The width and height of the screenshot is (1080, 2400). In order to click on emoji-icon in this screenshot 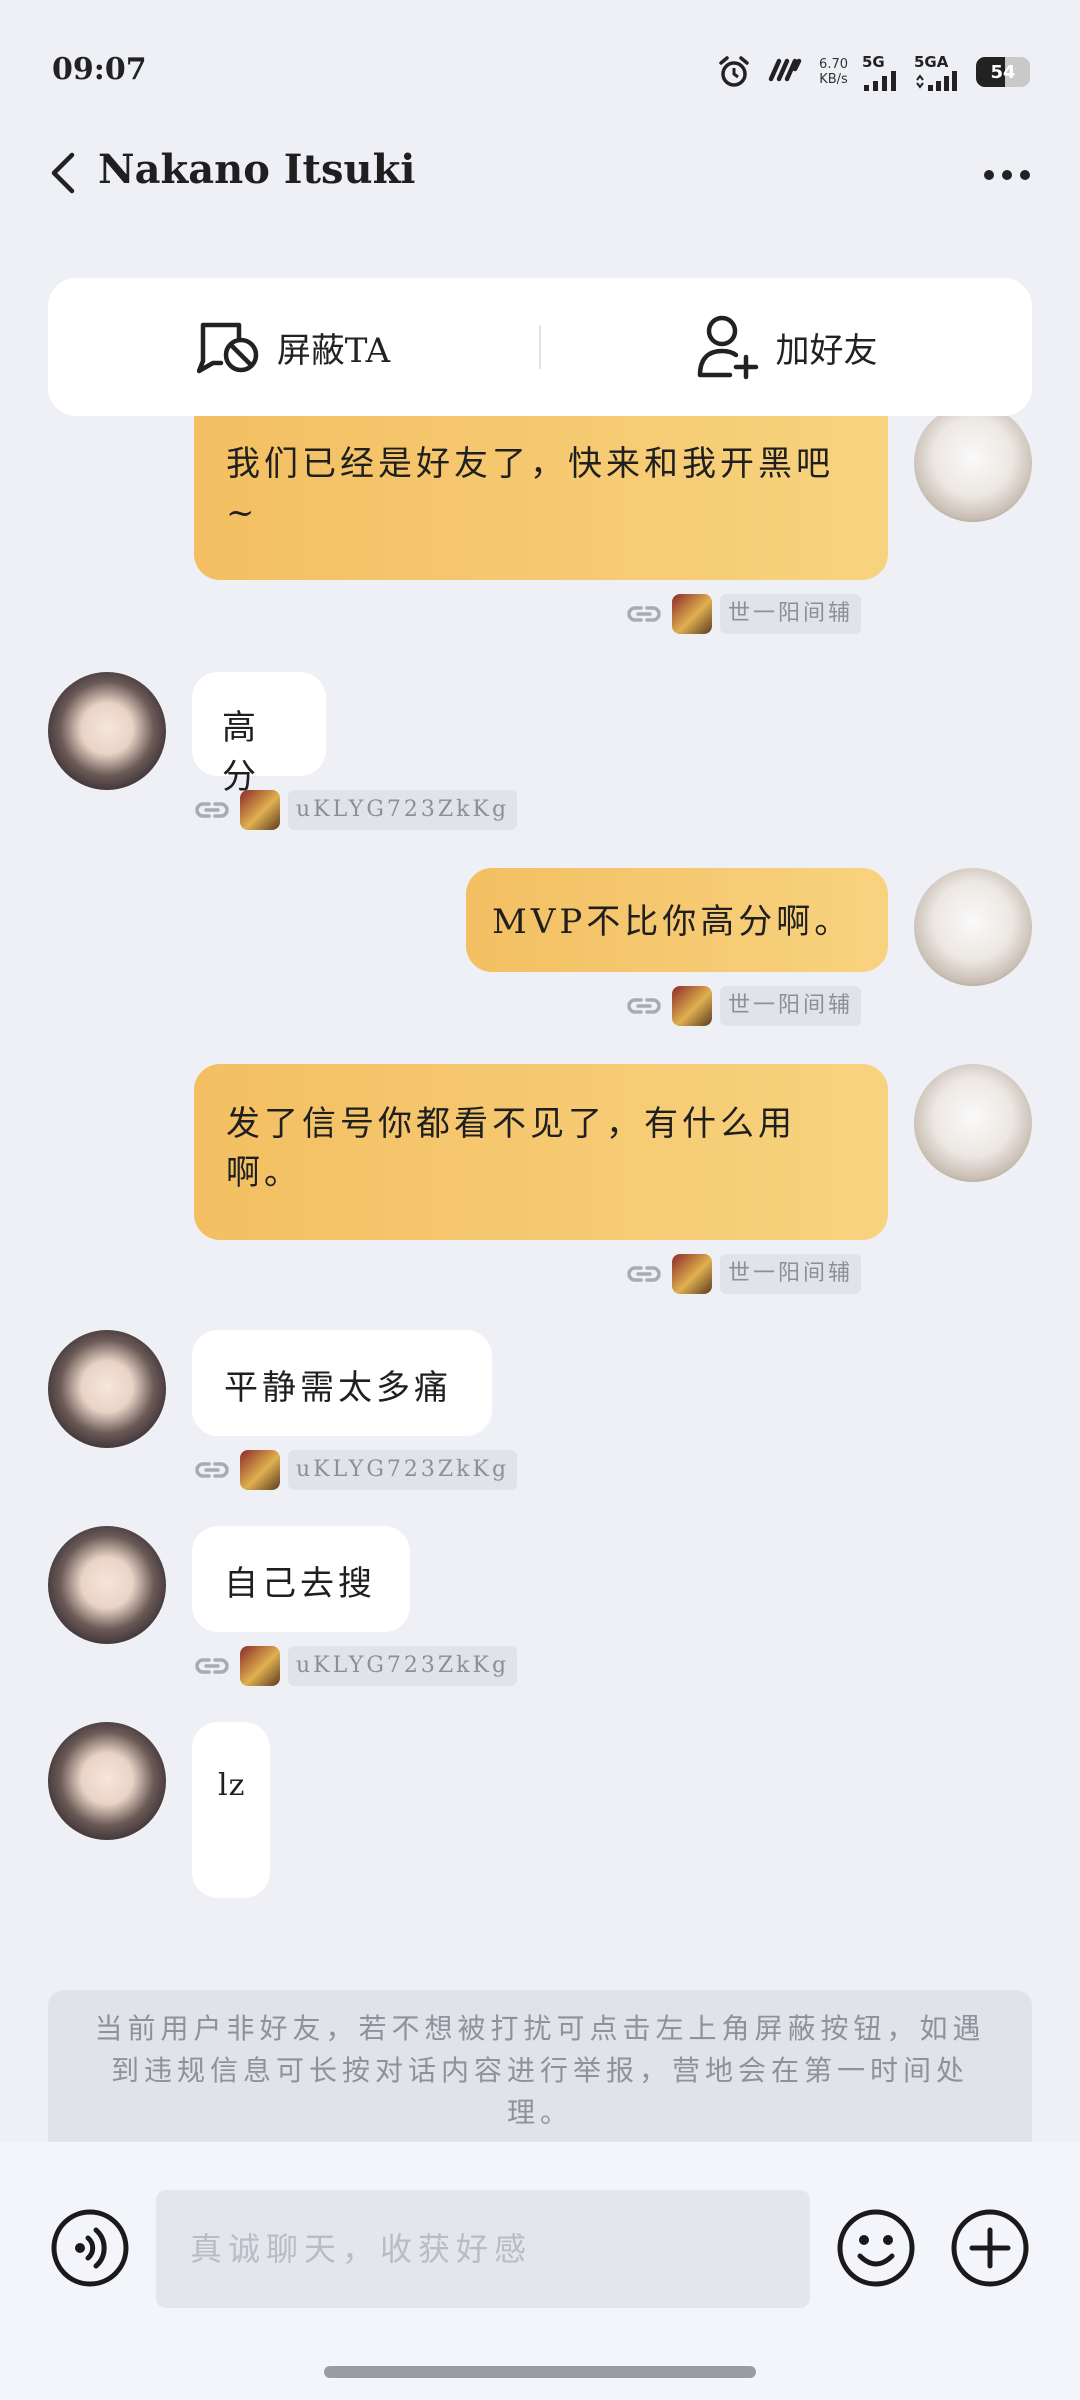, I will do `click(876, 2248)`.